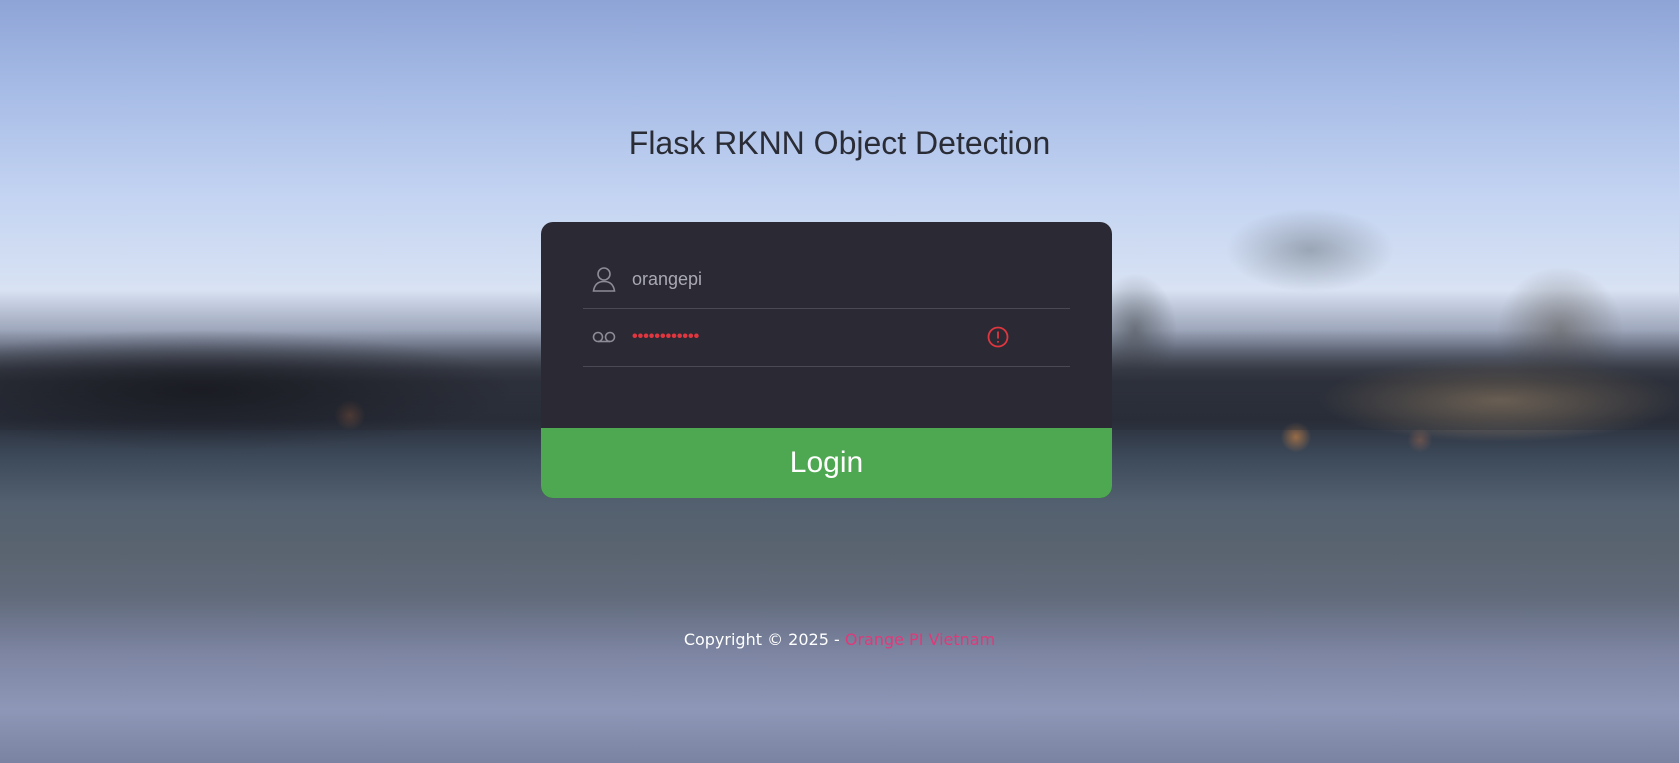 Image resolution: width=1679 pixels, height=763 pixels. I want to click on alert-circle-icon, so click(998, 337).